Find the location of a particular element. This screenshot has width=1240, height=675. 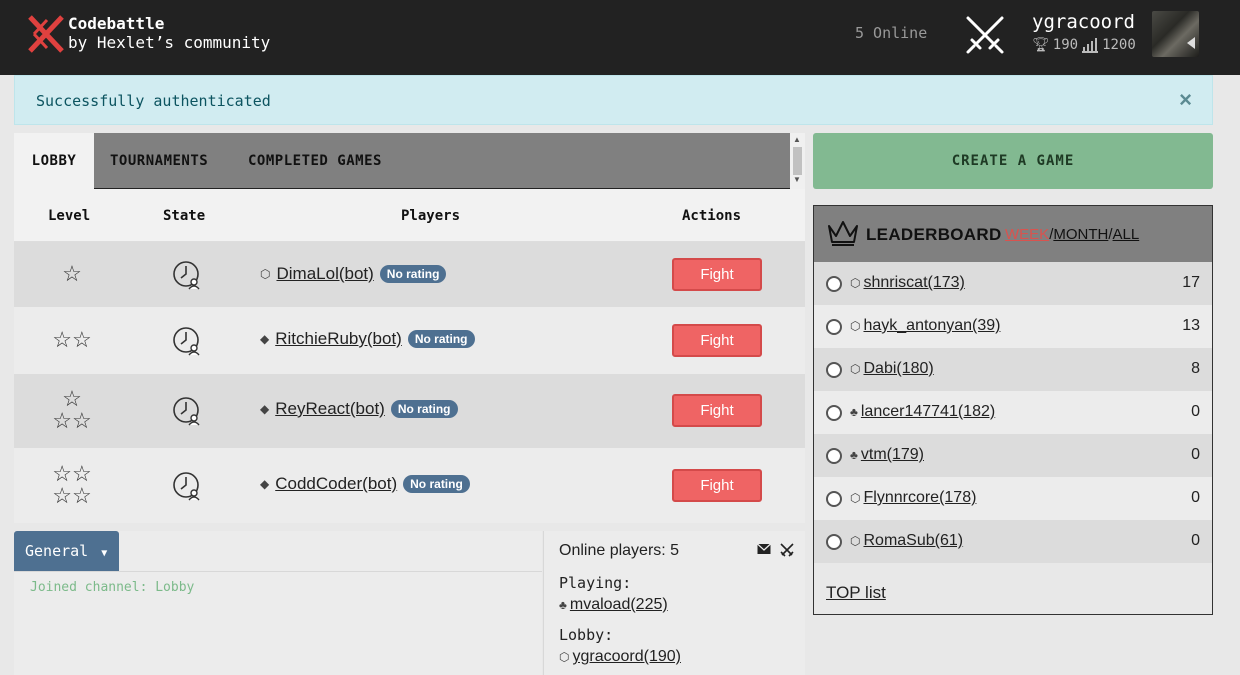

user-elo: 1200 is located at coordinates (1119, 45).